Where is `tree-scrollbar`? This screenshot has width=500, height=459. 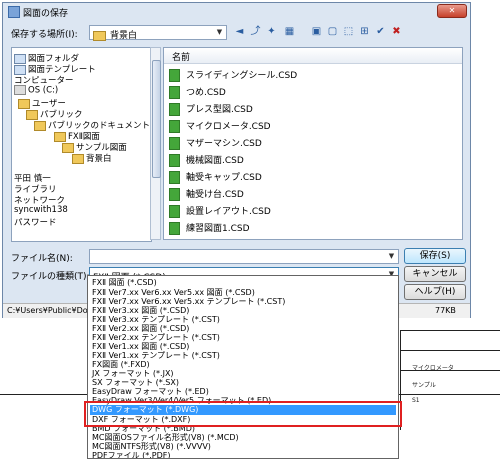
tree-scrollbar is located at coordinates (155, 143).